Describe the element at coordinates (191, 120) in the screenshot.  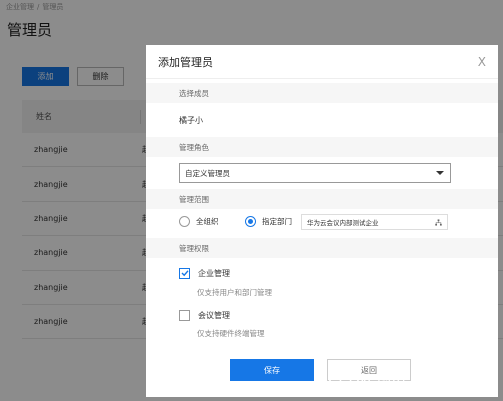
I see `selected-member: 橘子小` at that location.